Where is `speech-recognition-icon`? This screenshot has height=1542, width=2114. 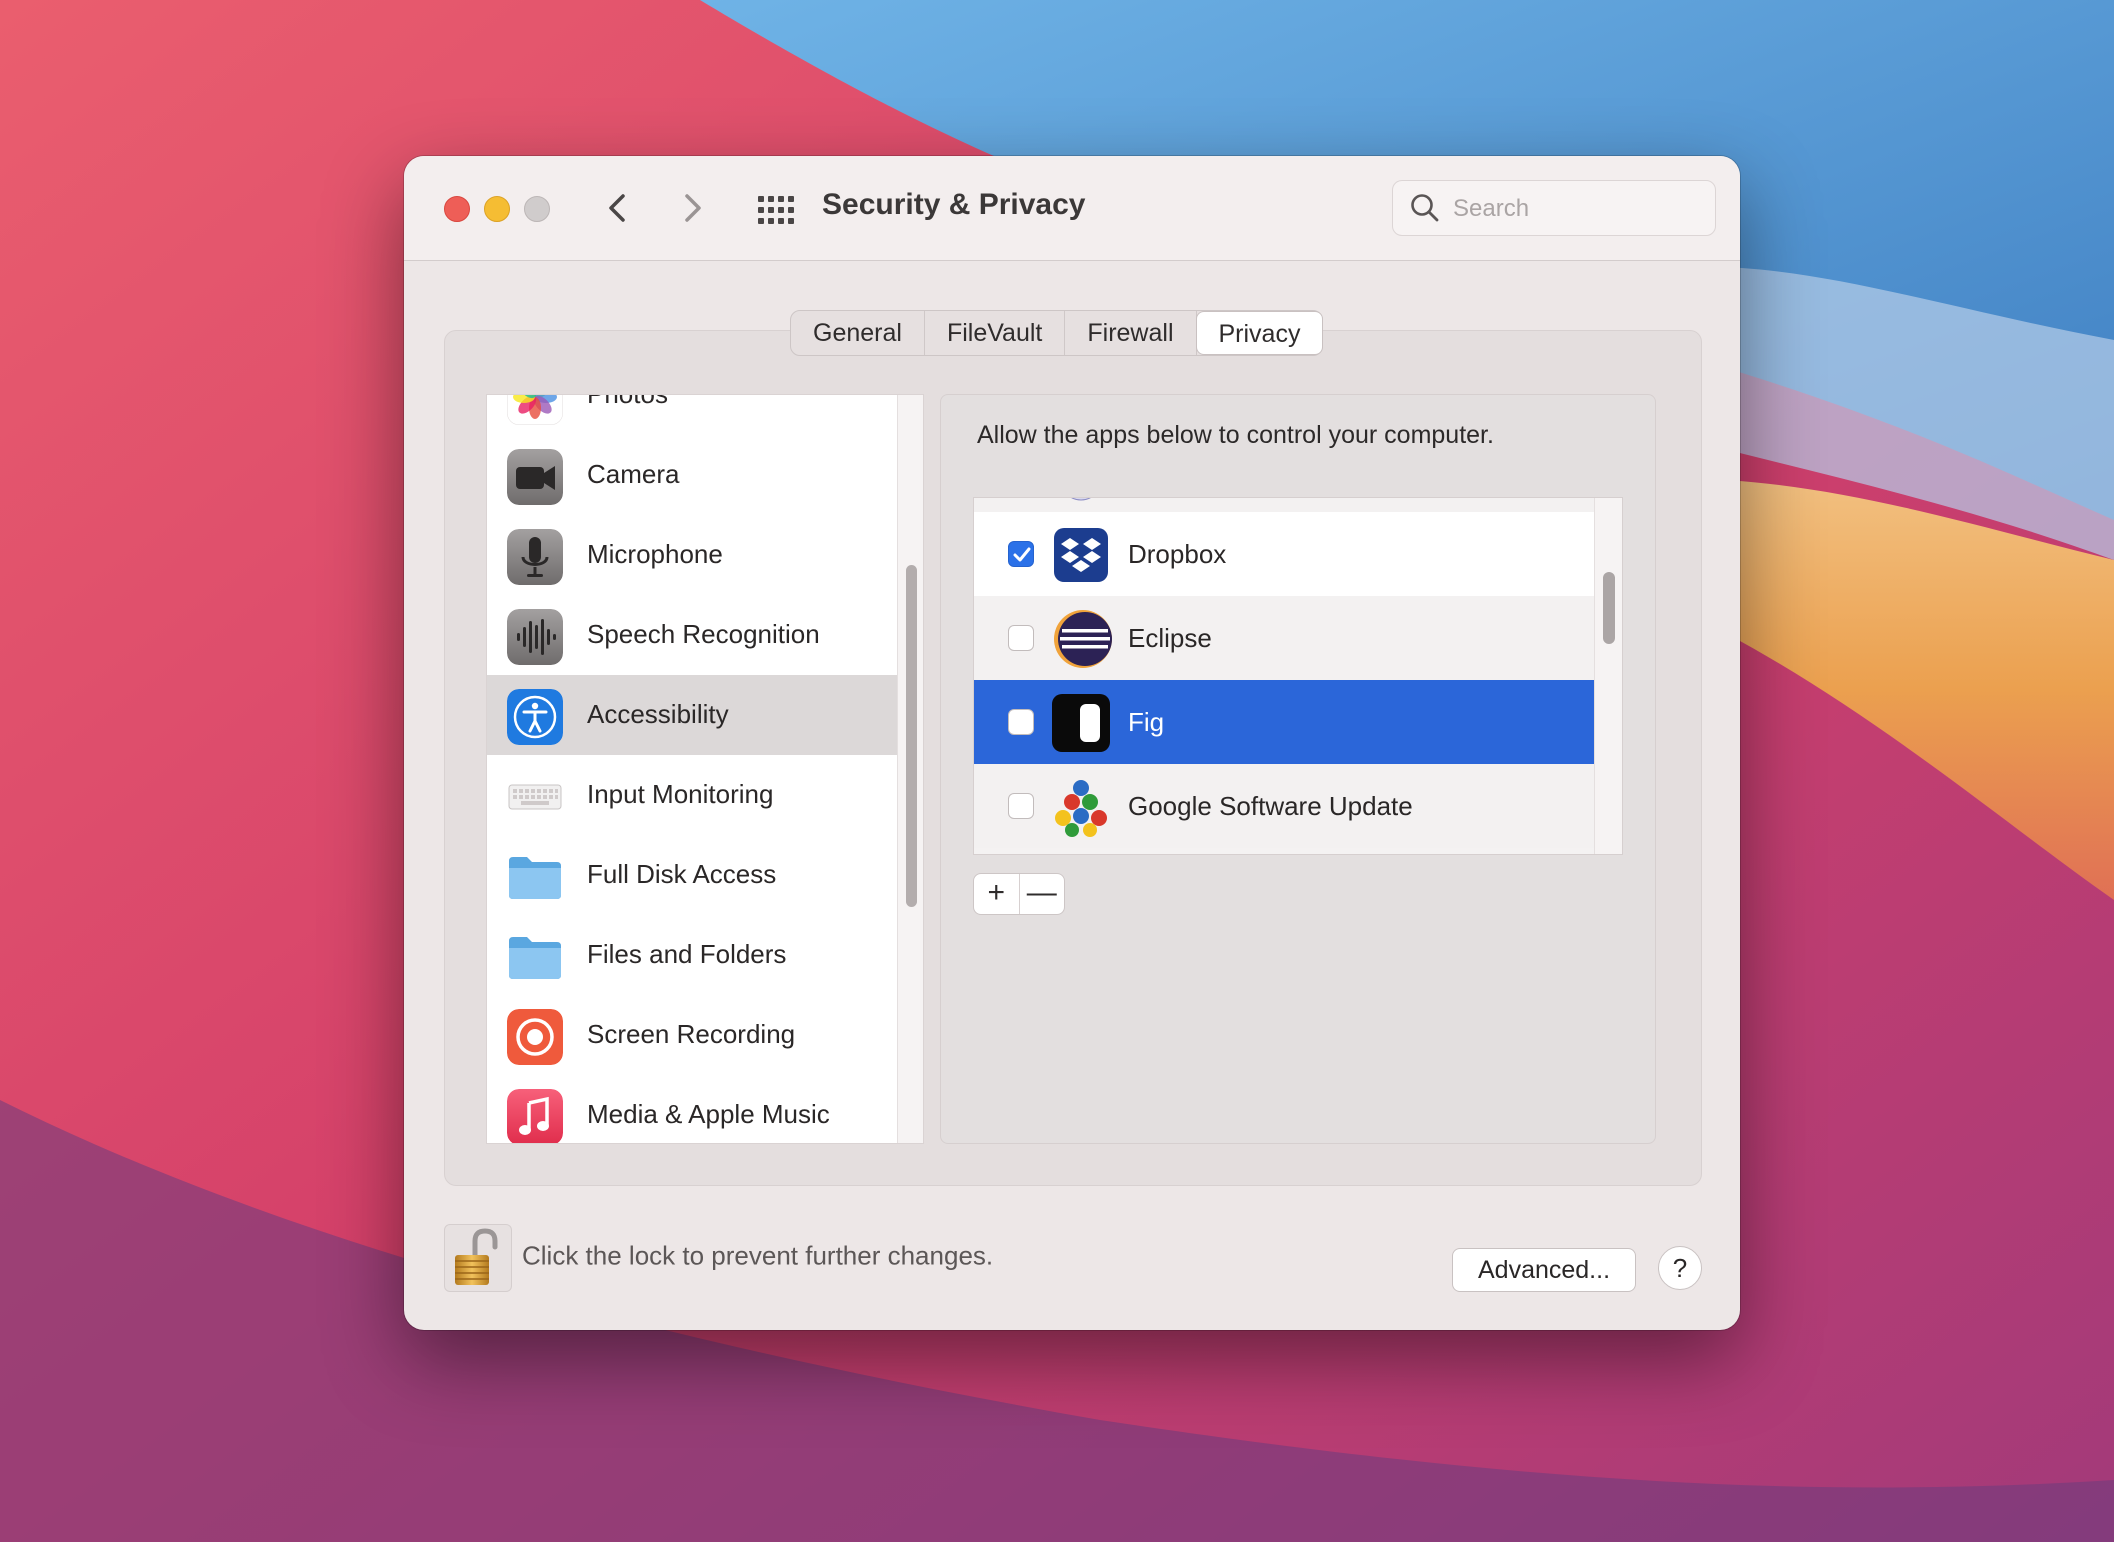 speech-recognition-icon is located at coordinates (535, 637).